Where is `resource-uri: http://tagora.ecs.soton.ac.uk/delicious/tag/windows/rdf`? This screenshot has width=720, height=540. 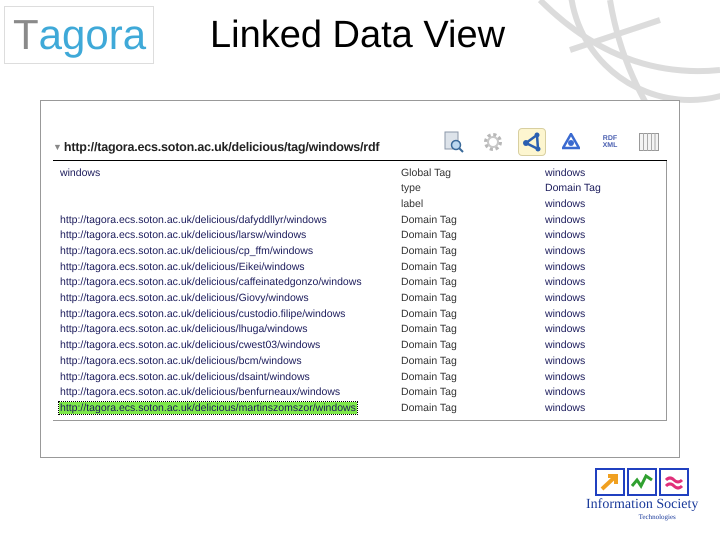 resource-uri: http://tagora.ecs.soton.ac.uk/delicious/tag/windows/rdf is located at coordinates (222, 147).